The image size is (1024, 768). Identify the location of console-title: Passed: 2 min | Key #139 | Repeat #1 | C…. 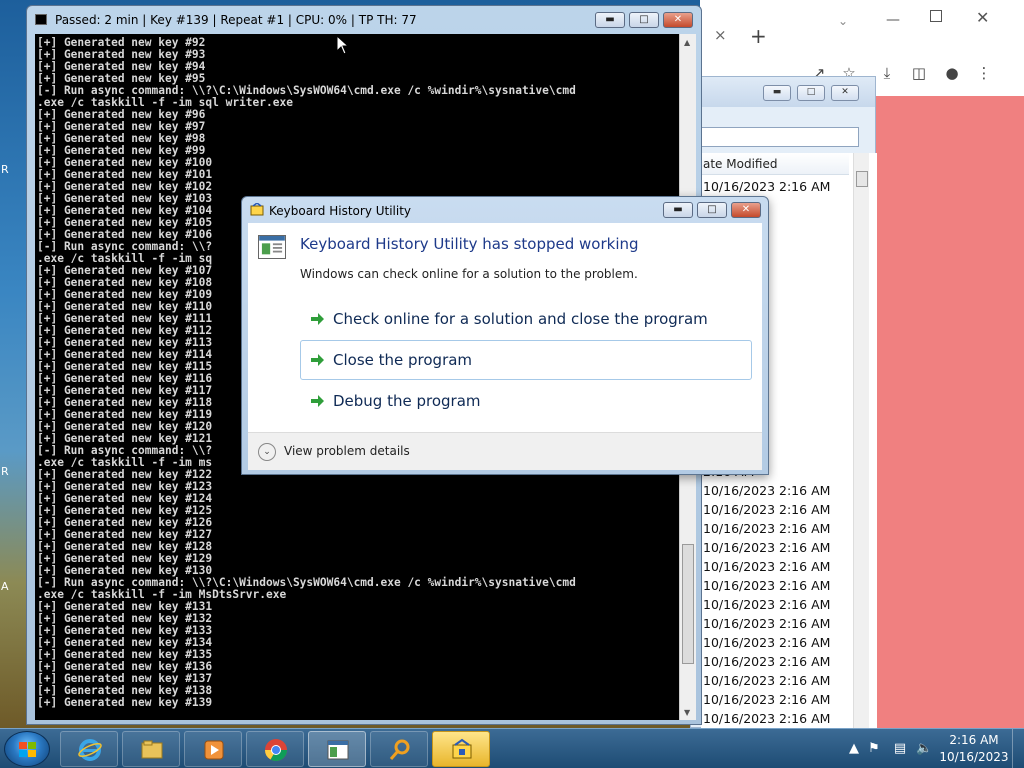
(236, 20).